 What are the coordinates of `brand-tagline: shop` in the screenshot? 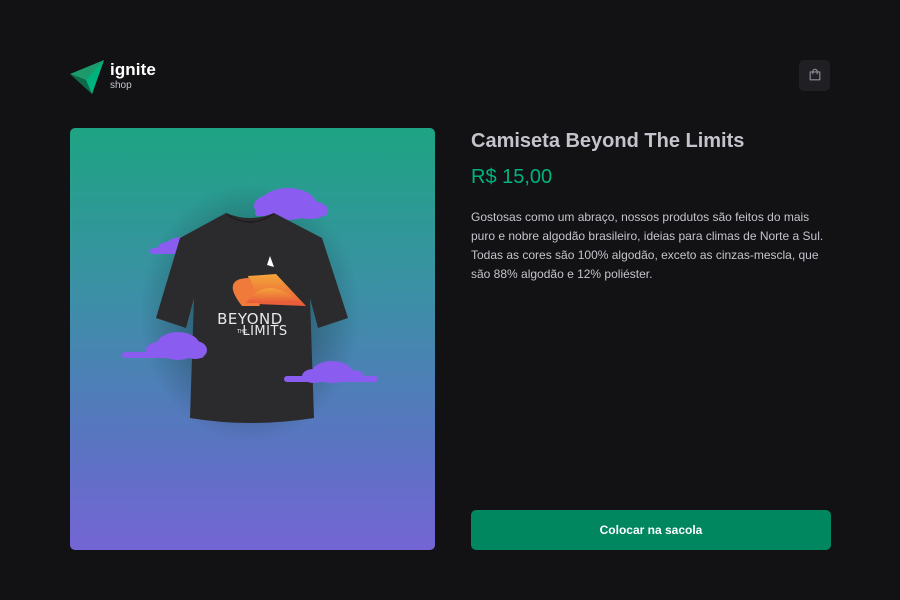 It's located at (121, 85).